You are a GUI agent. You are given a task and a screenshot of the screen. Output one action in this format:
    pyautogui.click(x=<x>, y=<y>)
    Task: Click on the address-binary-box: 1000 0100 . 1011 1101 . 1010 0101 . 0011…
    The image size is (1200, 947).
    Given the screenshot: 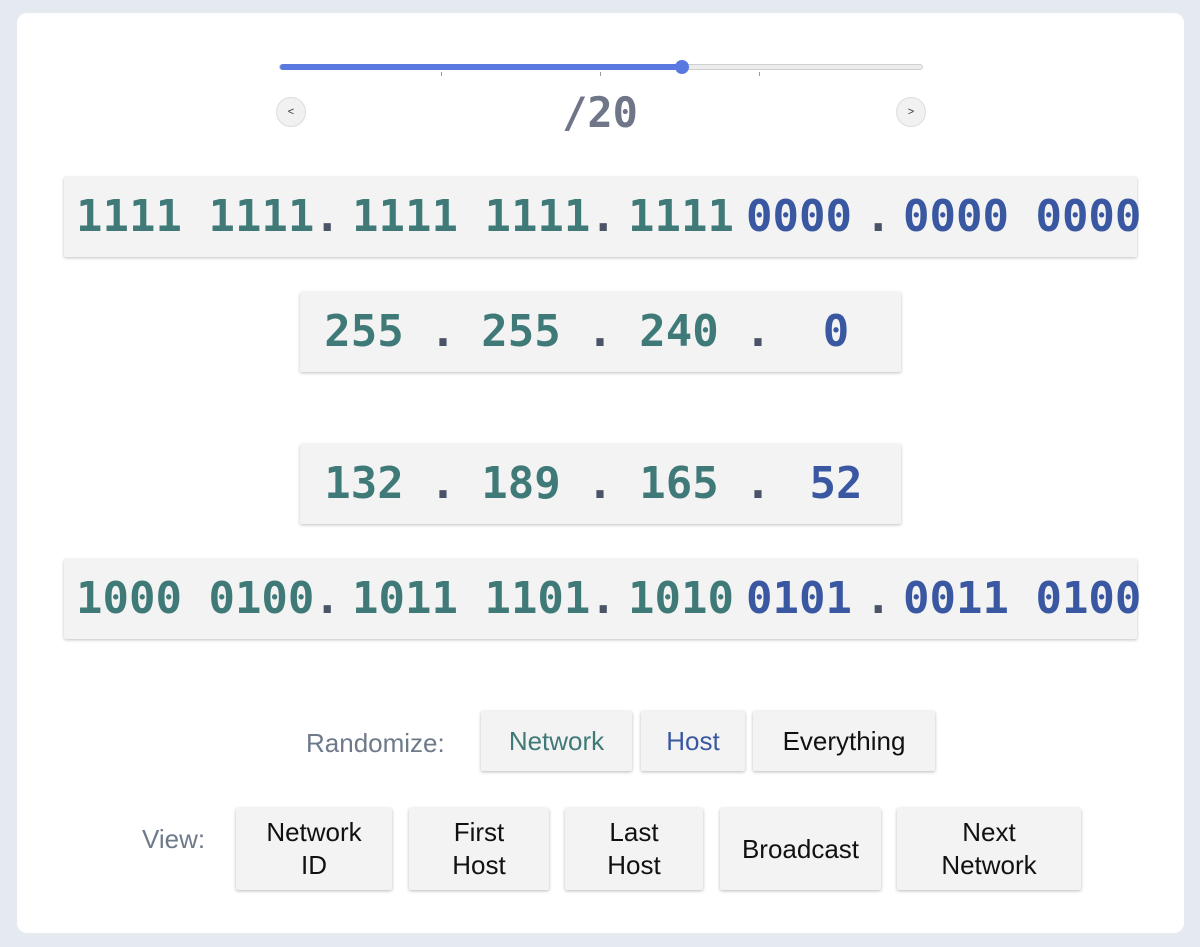 What is the action you would take?
    pyautogui.click(x=602, y=599)
    